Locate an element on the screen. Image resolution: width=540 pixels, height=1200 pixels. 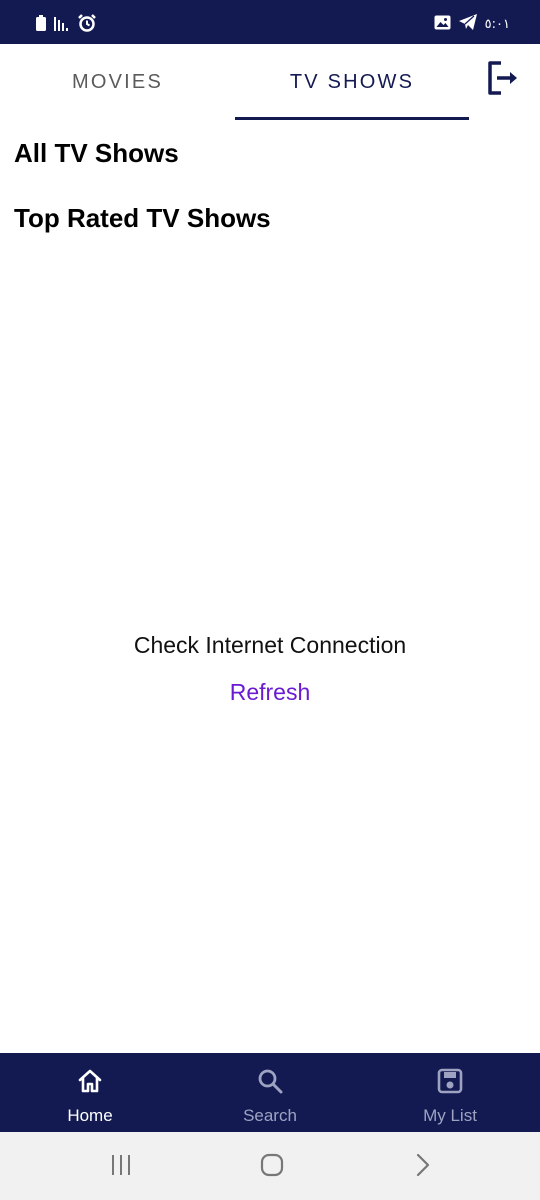
error-message: Check Internet Connection is located at coordinates (270, 645).